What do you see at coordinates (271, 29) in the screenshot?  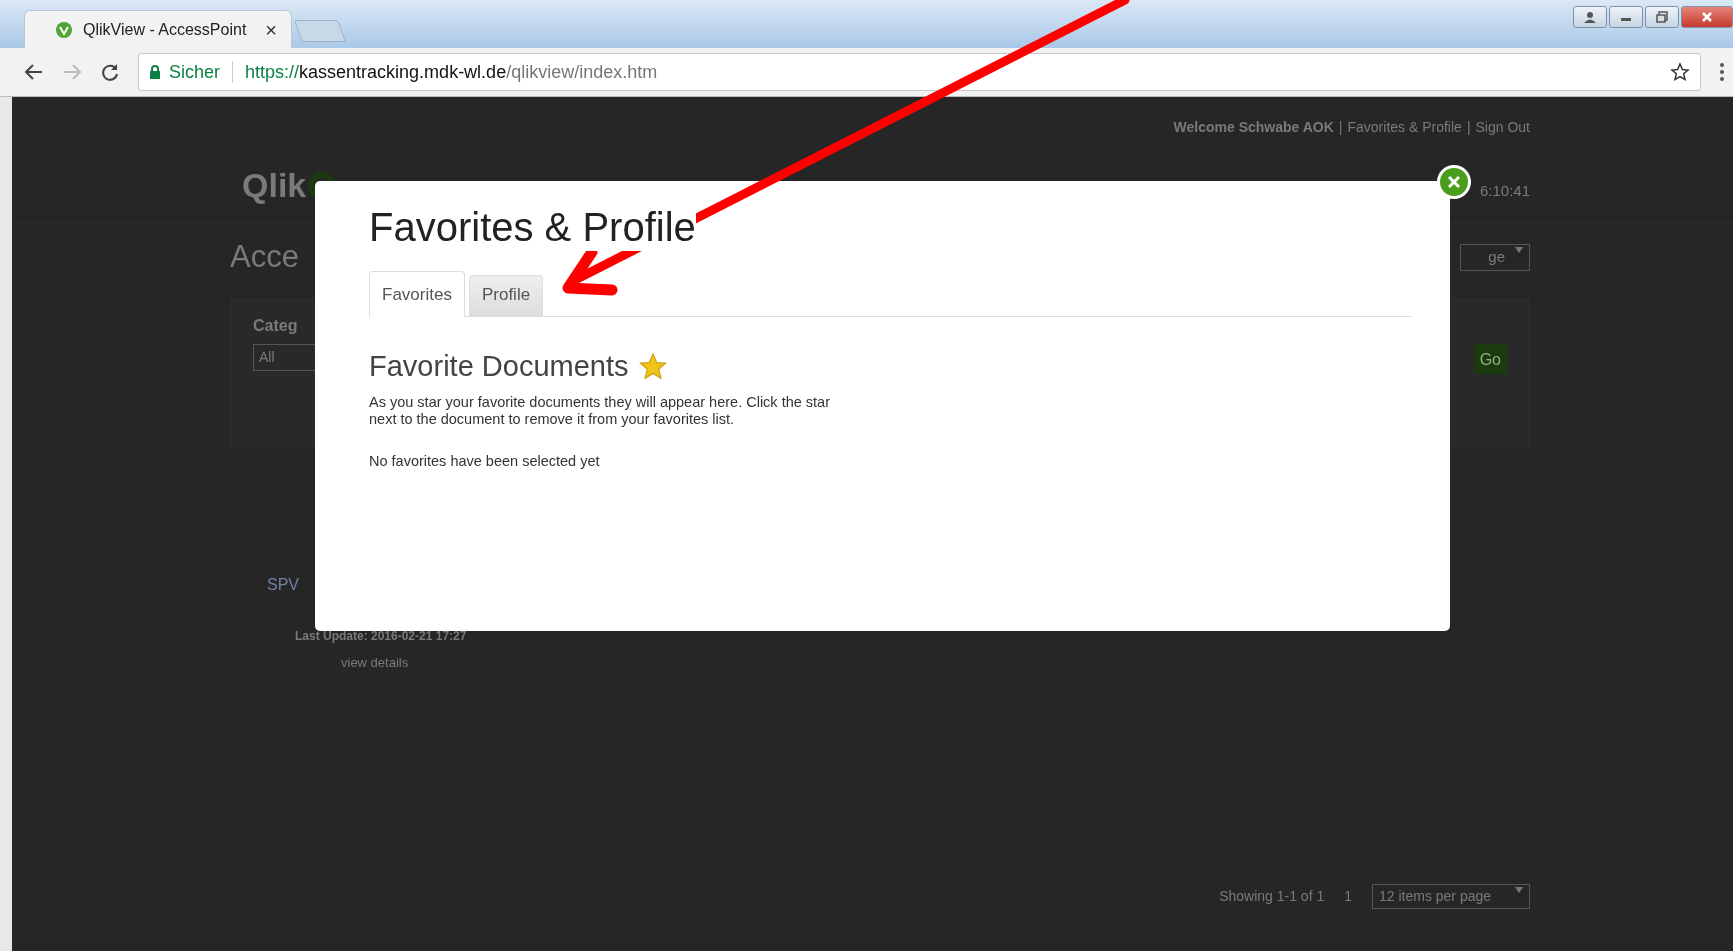 I see `close-tab-button: ×` at bounding box center [271, 29].